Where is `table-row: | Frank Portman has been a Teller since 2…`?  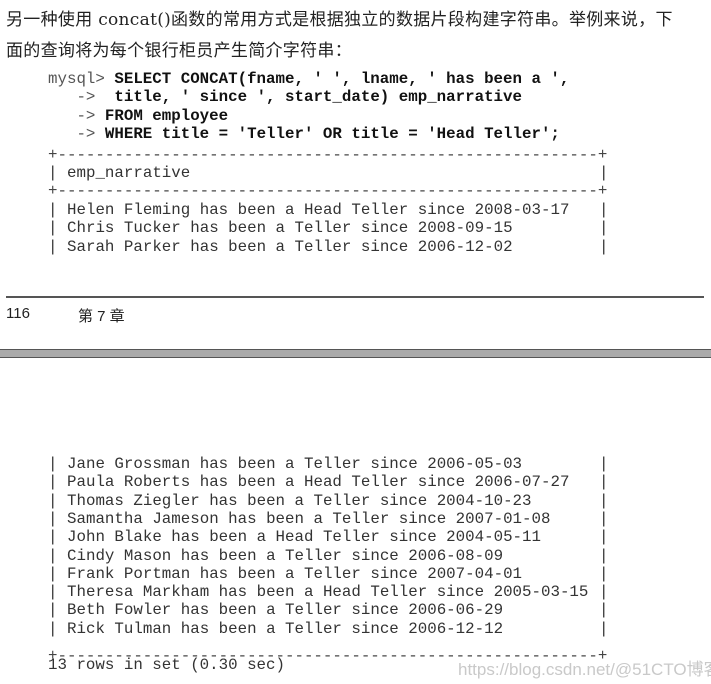
table-row: | Frank Portman has been a Teller since 2… is located at coordinates (328, 573).